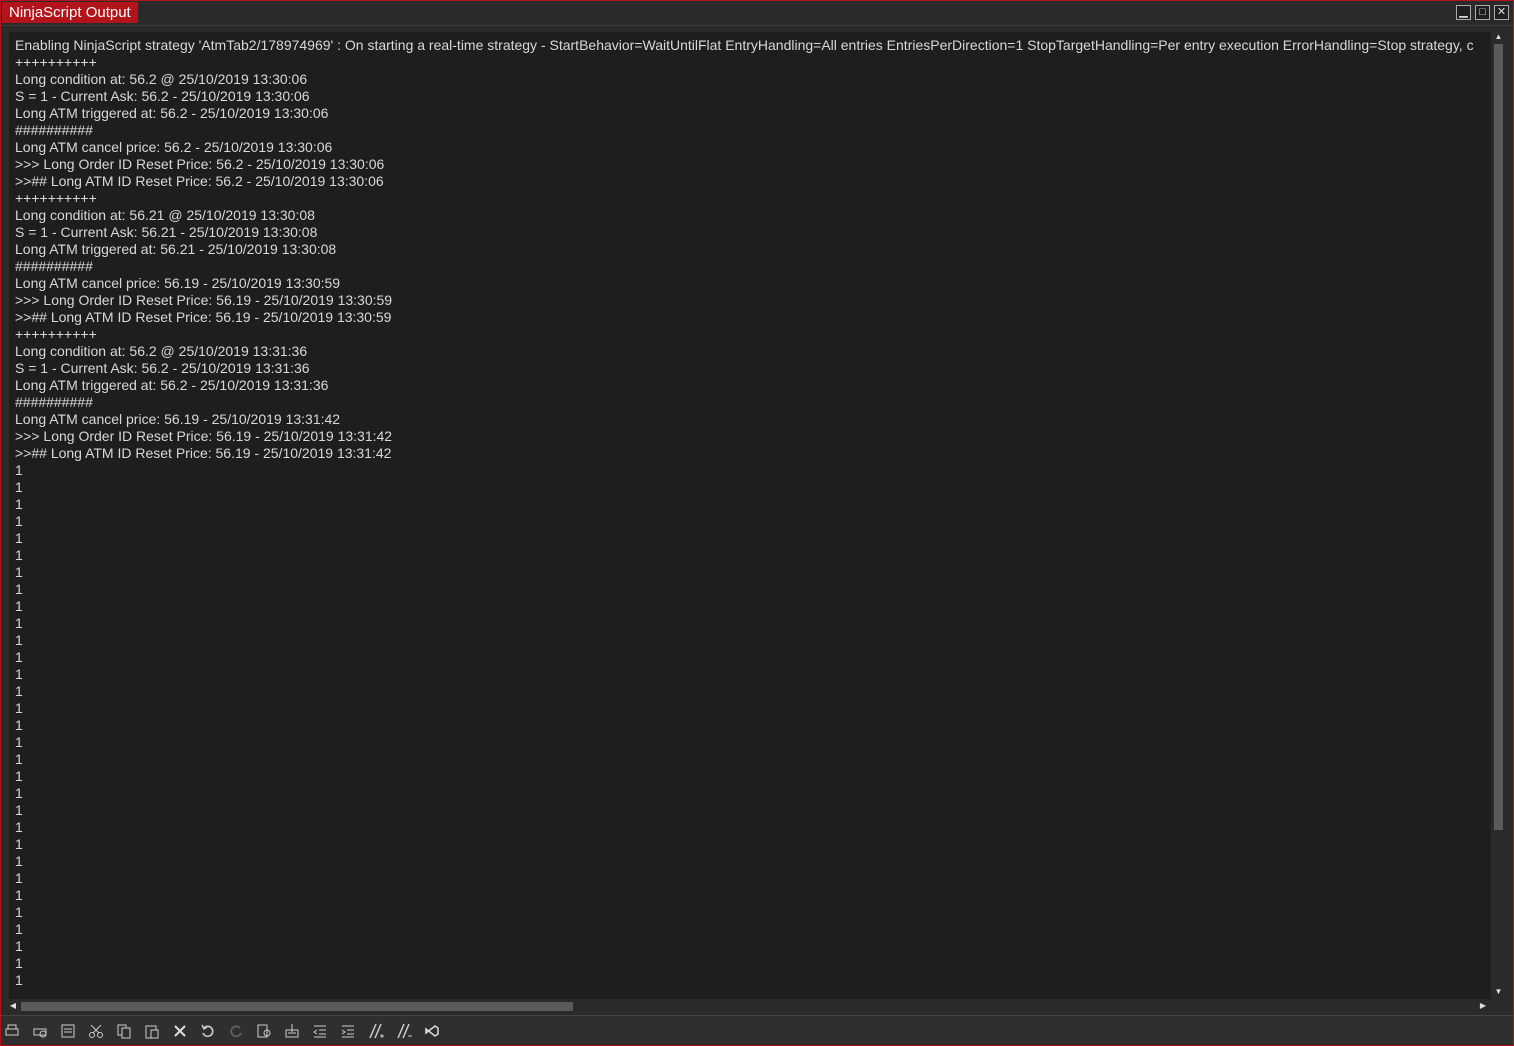 The image size is (1514, 1046). I want to click on minimize-icon: ▁, so click(1463, 12).